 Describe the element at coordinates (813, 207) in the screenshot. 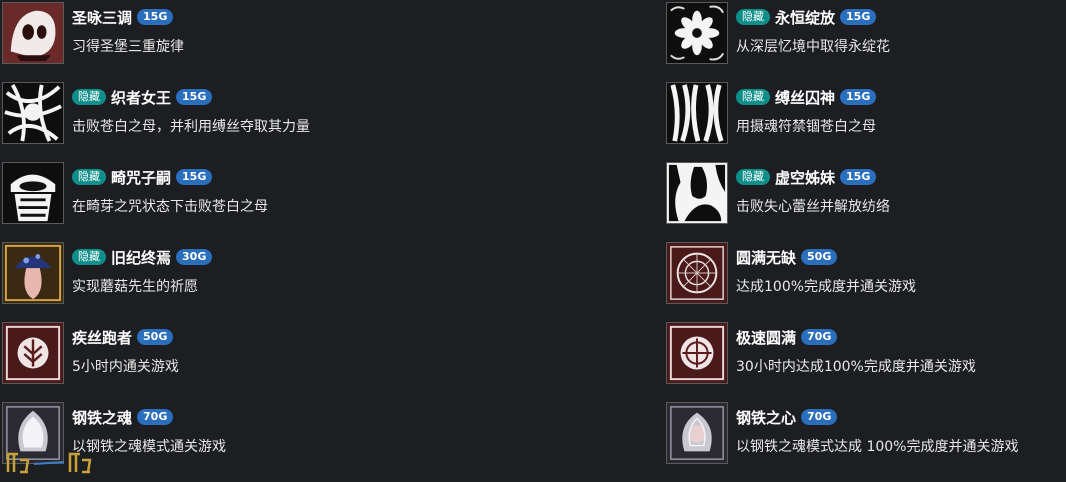

I see `achievement-description: 击败失心蕾丝并解放纺络` at that location.